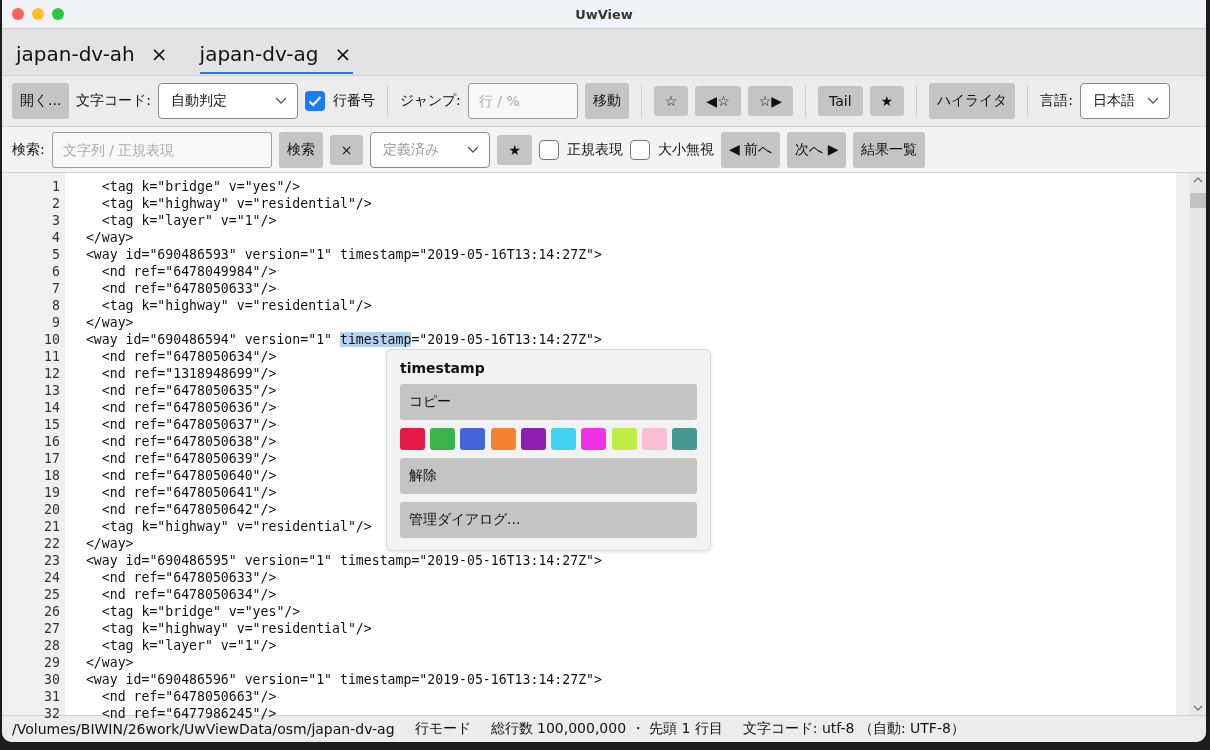 The height and width of the screenshot is (750, 1210). I want to click on file-tab: japan-dv-ah ×, so click(93, 58).